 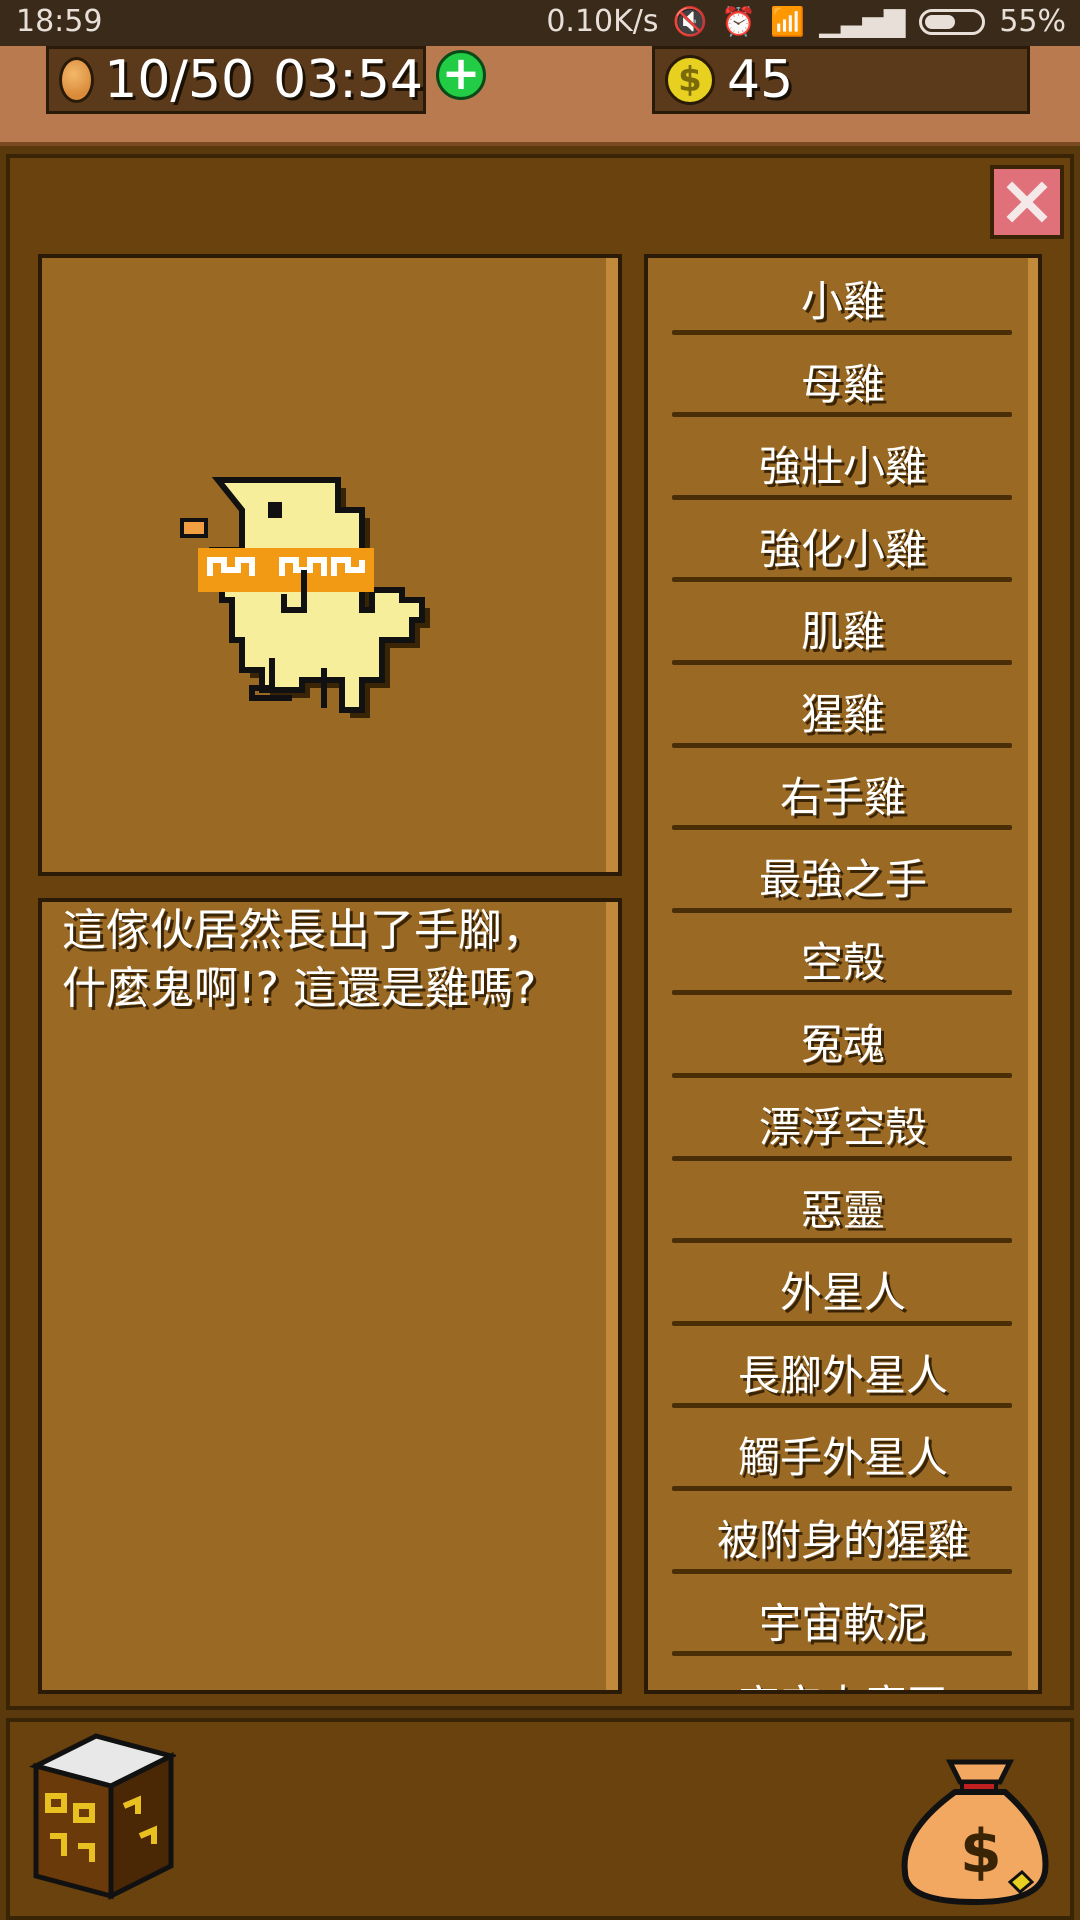 I want to click on energy-counter: 10/50 03:54, so click(x=236, y=80).